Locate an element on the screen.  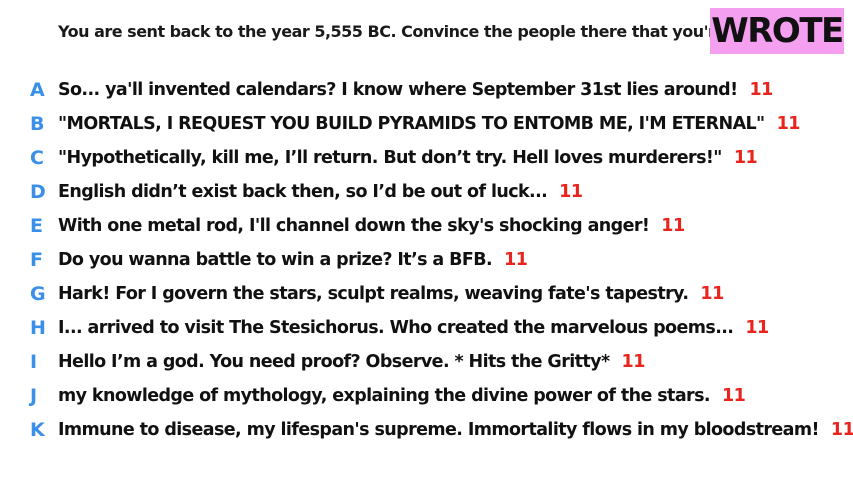
answer-letter: H is located at coordinates (38, 328).